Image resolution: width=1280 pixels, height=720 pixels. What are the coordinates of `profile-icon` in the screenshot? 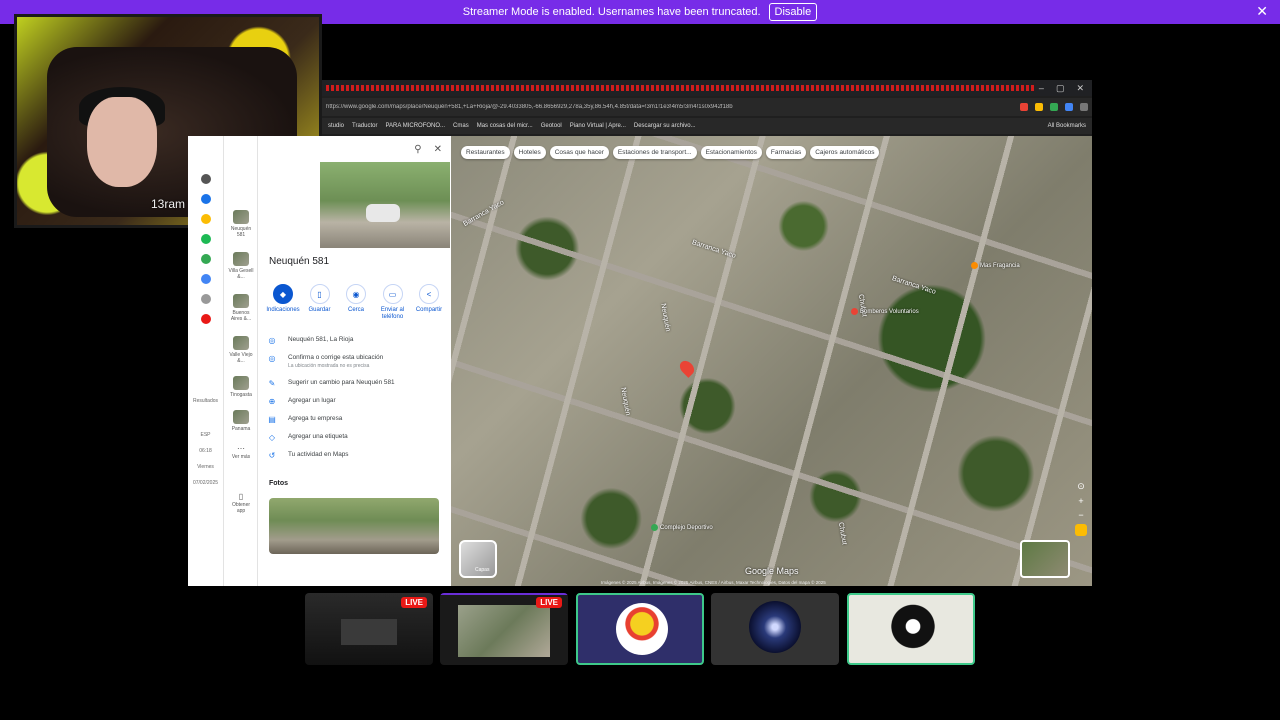 It's located at (1084, 107).